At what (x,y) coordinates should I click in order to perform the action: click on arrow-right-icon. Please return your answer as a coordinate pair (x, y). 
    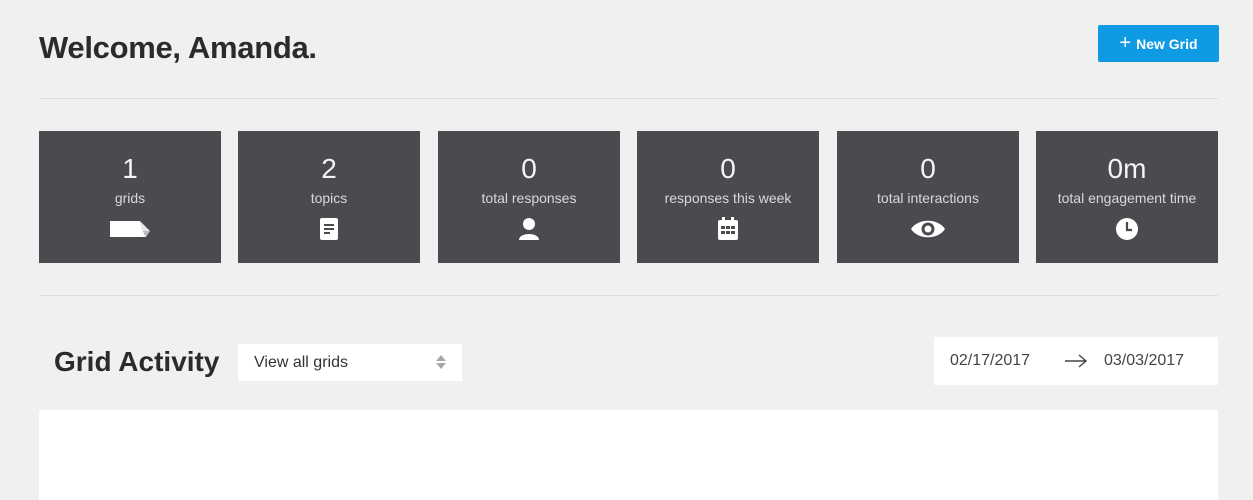
    Looking at the image, I should click on (1076, 363).